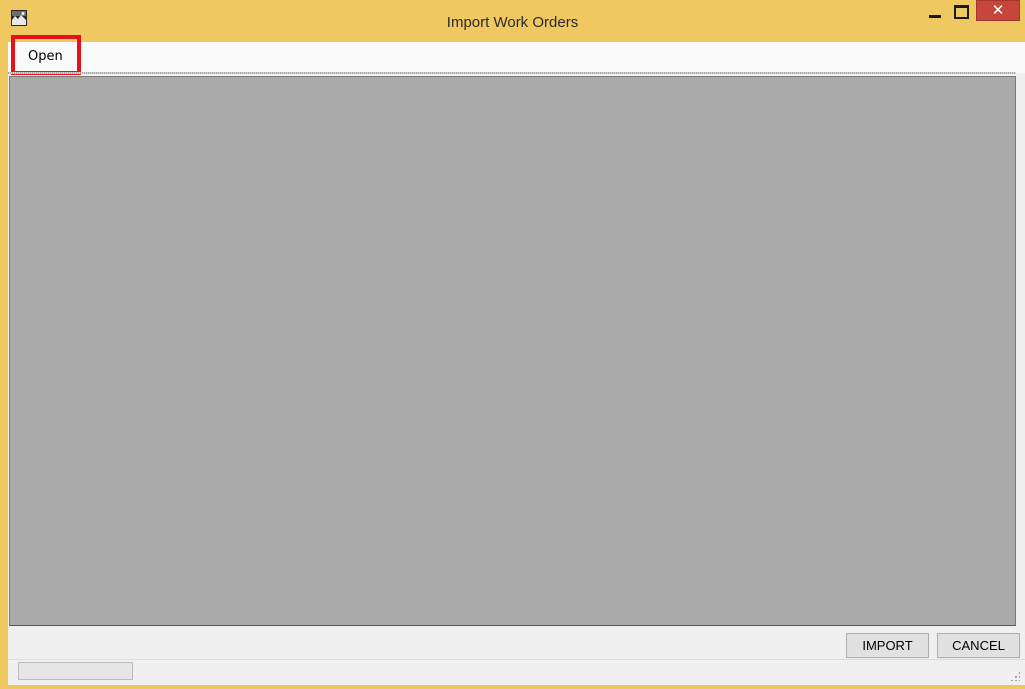 Image resolution: width=1025 pixels, height=689 pixels. Describe the element at coordinates (978, 645) in the screenshot. I see `cancel-button: CANCEL` at that location.